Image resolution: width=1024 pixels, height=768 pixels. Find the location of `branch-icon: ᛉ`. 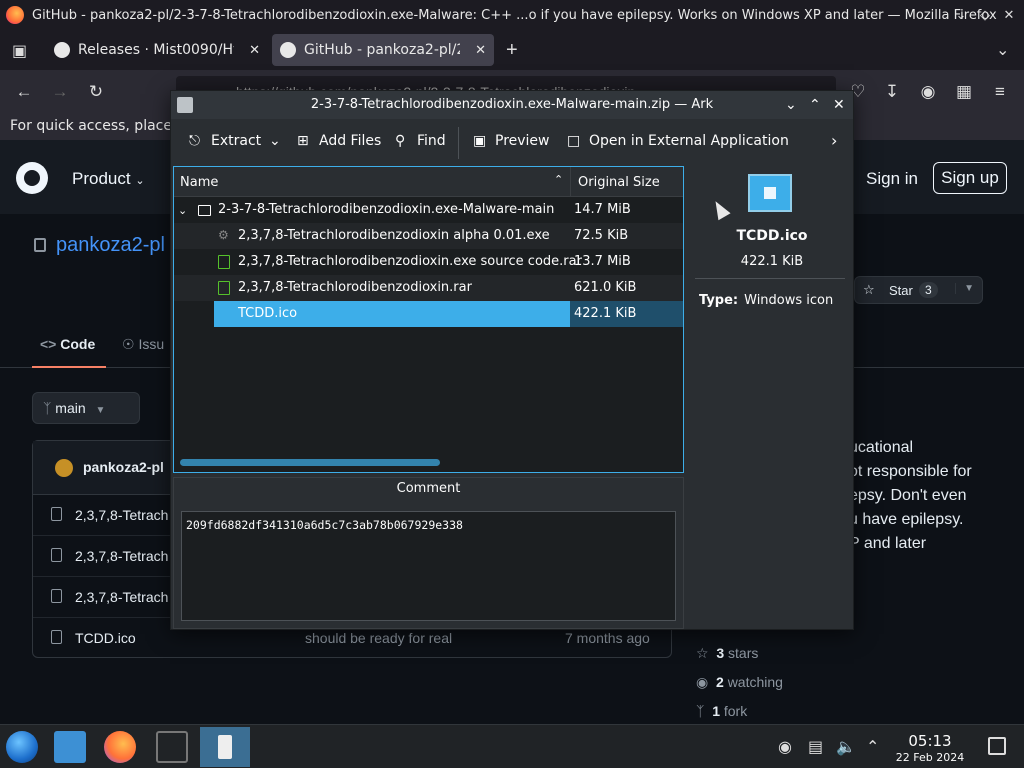

branch-icon: ᛉ is located at coordinates (47, 408).